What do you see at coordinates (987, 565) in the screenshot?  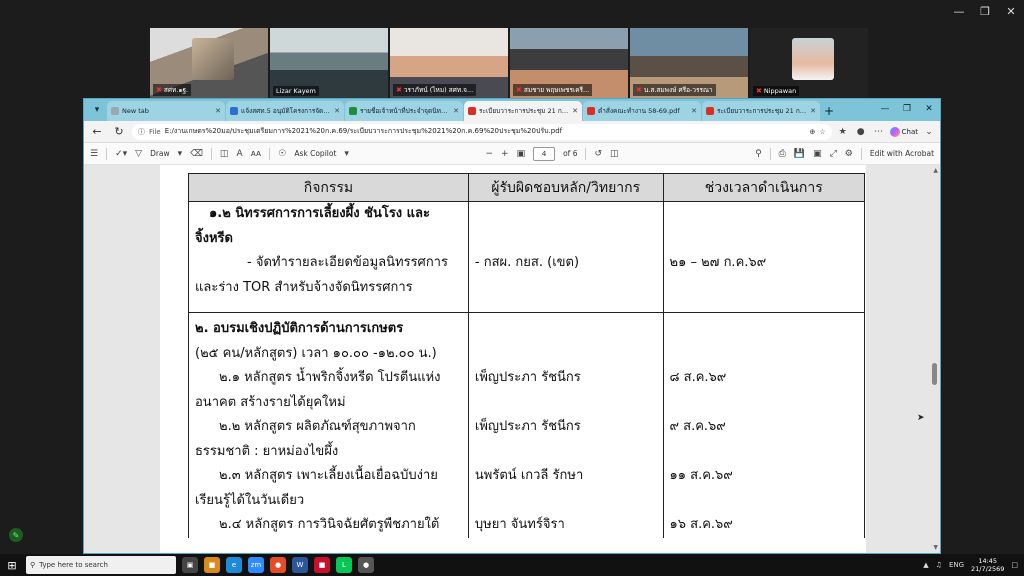 I see `clock: 14:45 21/7/2569` at bounding box center [987, 565].